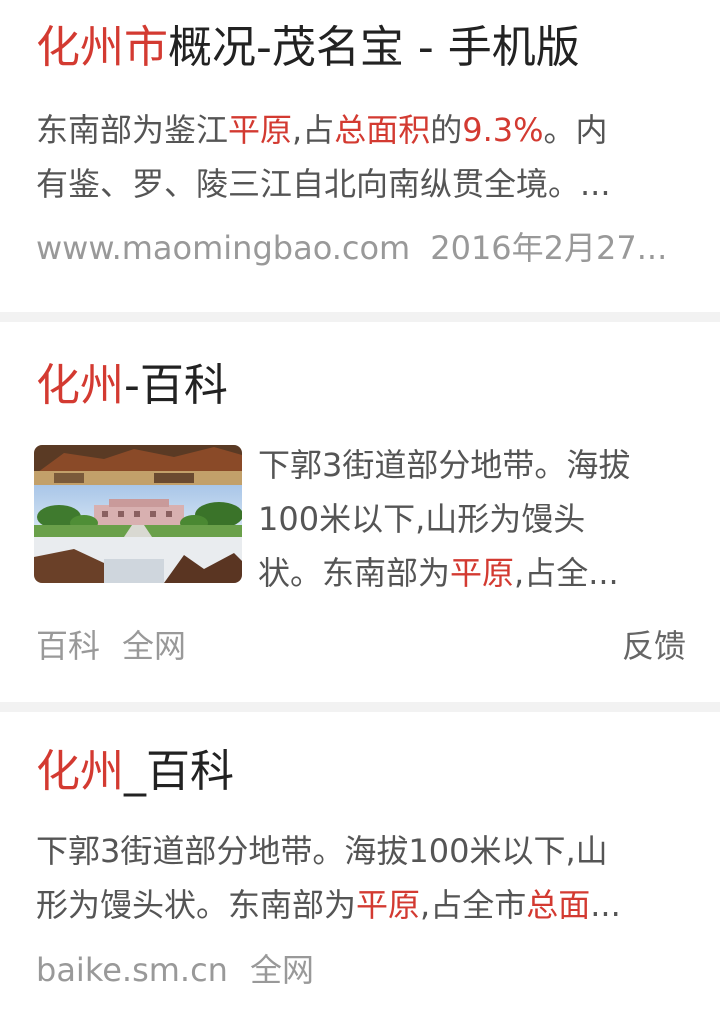 This screenshot has height=1018, width=720. I want to click on snippet-text: 状。东南部为, so click(354, 573).